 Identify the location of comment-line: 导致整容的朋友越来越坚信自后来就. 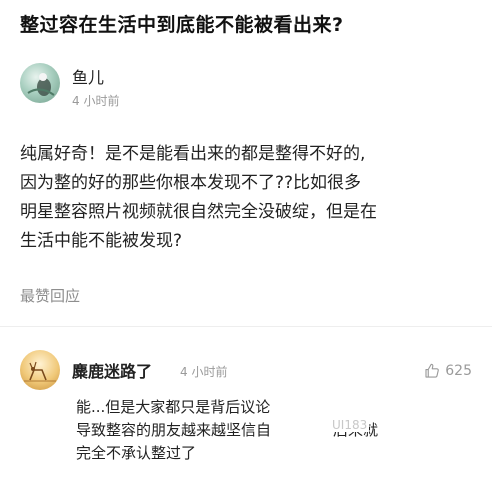
(276, 430).